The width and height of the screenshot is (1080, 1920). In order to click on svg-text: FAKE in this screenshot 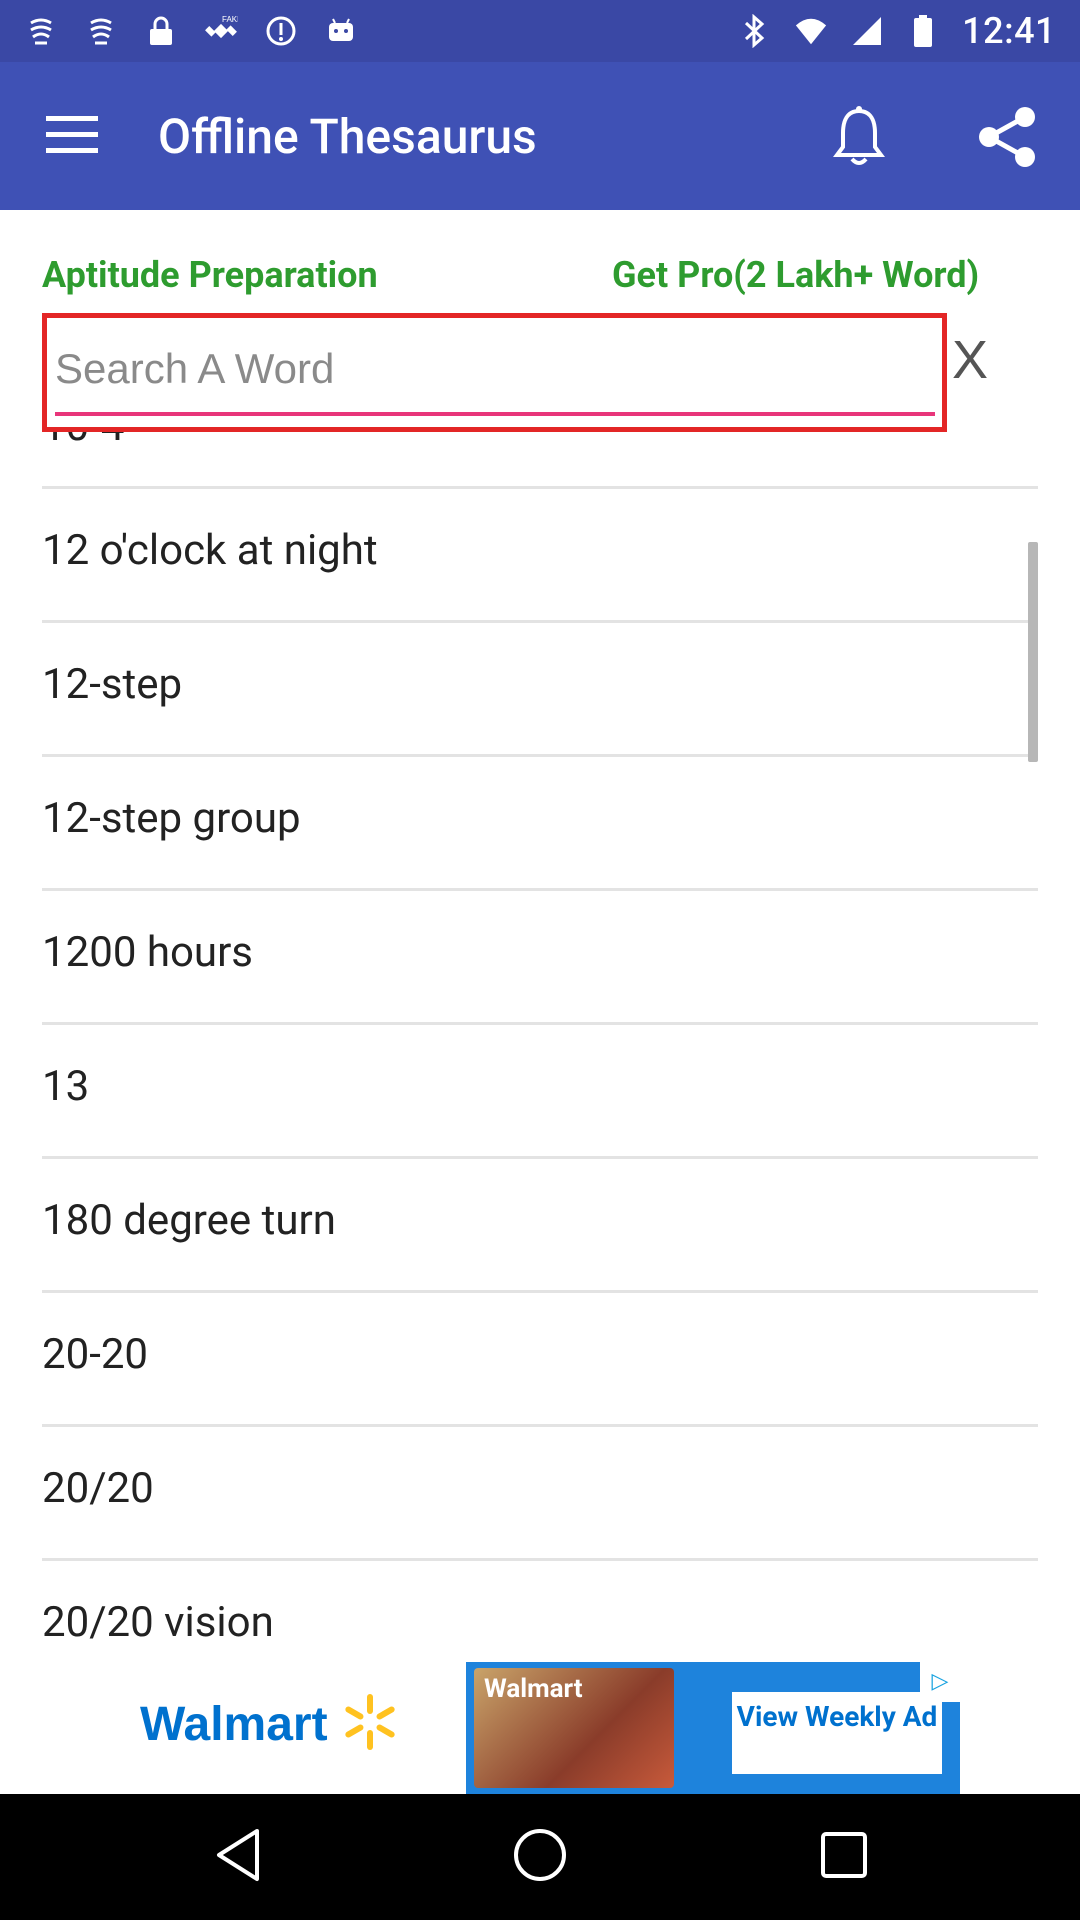, I will do `click(230, 19)`.